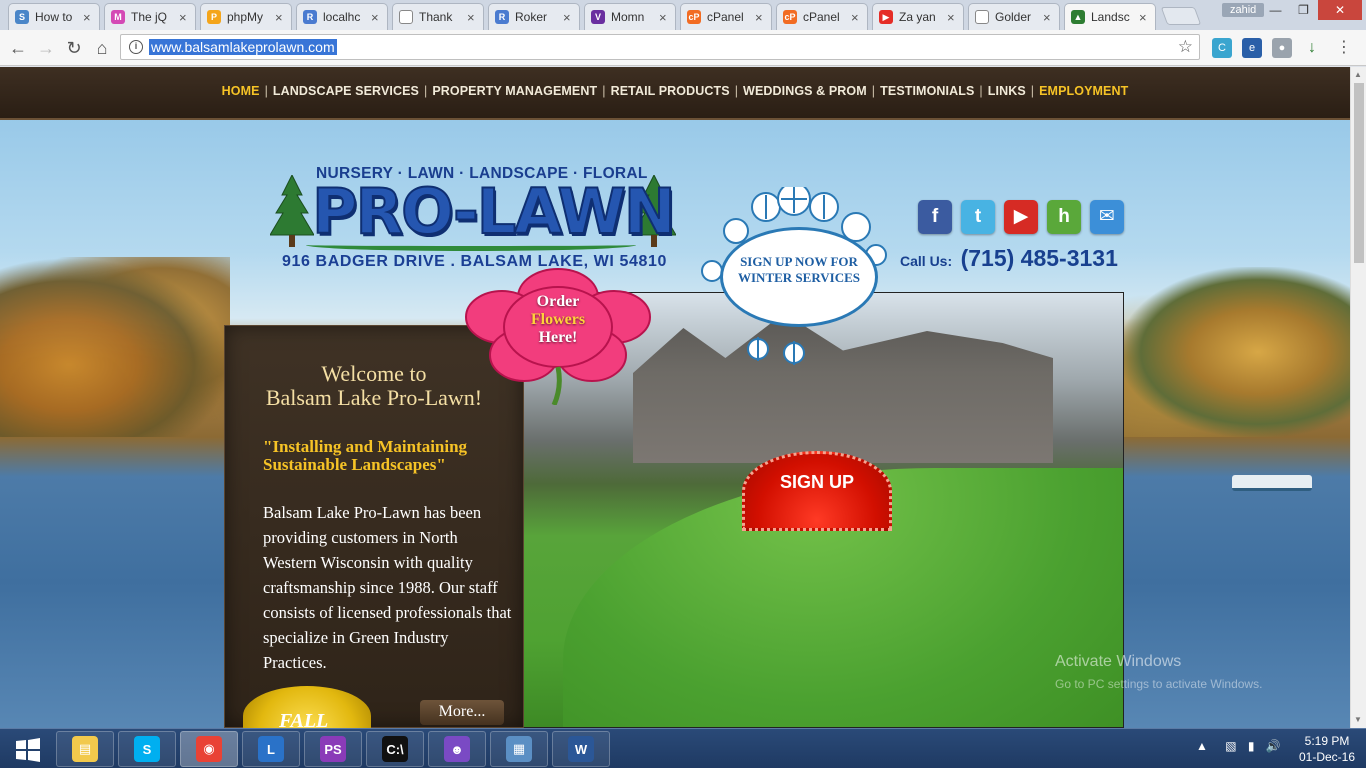  I want to click on browser-tab: Rlocalhc ×, so click(342, 16).